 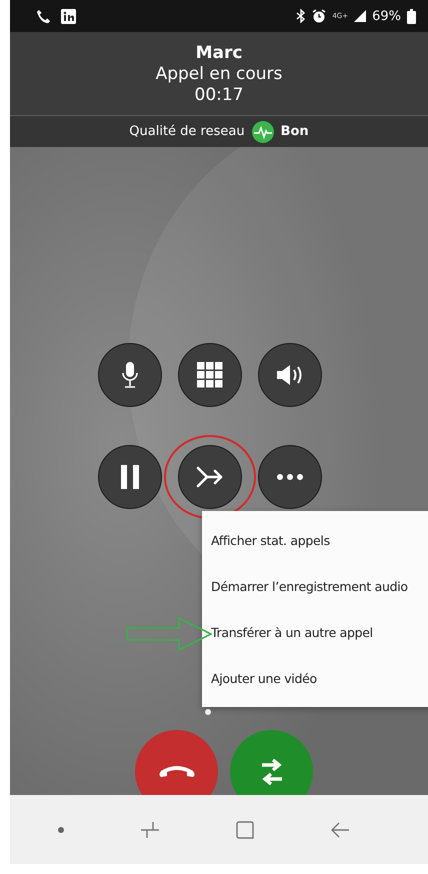 What do you see at coordinates (301, 16) in the screenshot?
I see `bluetooth-icon` at bounding box center [301, 16].